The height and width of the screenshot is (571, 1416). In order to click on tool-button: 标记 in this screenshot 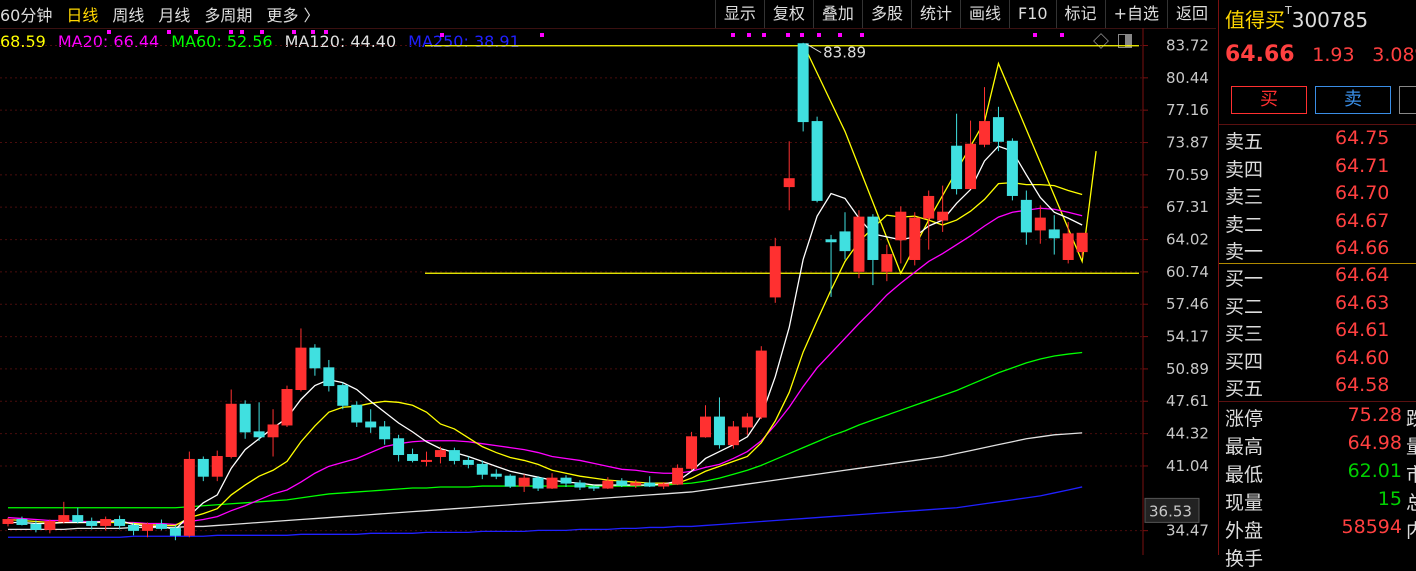, I will do `click(1080, 14)`.